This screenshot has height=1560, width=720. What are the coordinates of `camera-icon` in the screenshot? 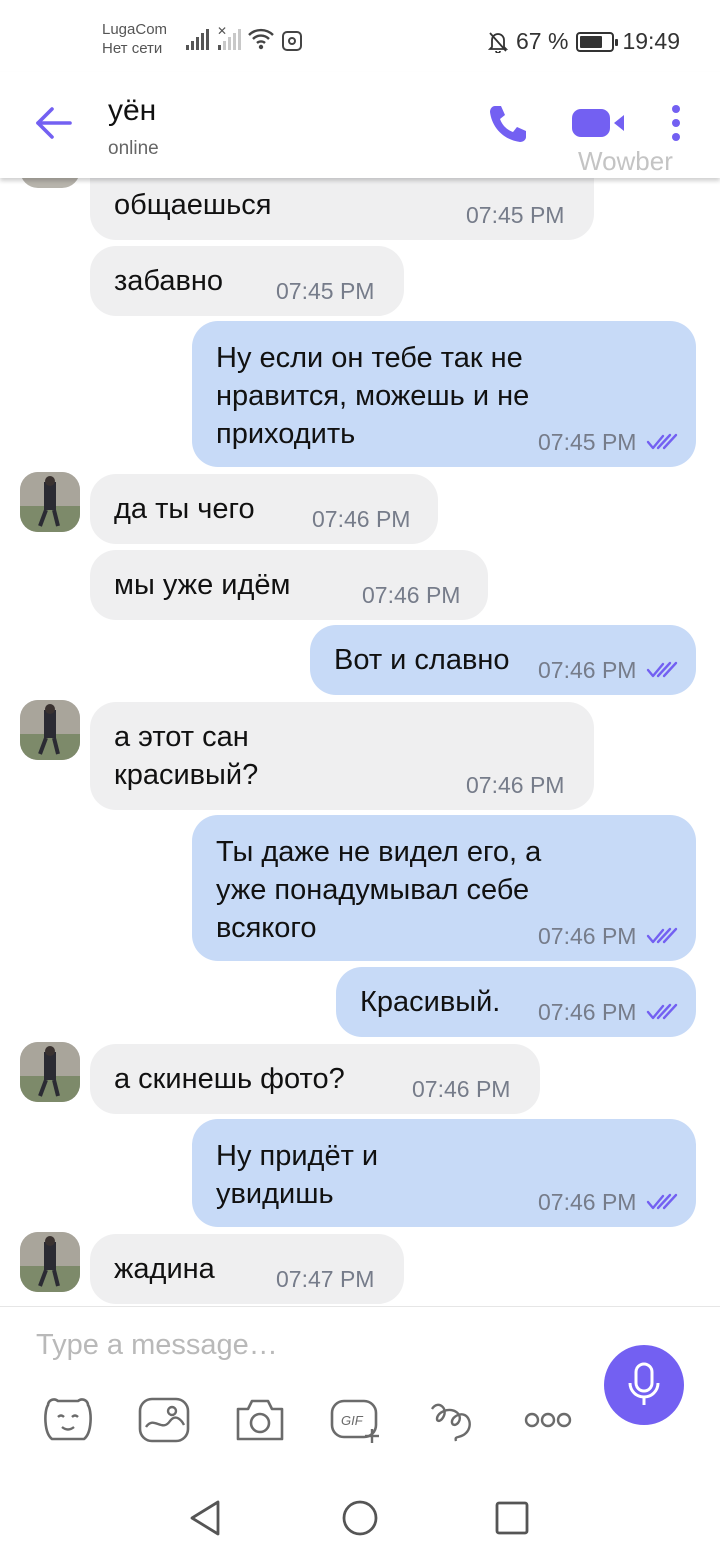 It's located at (260, 1420).